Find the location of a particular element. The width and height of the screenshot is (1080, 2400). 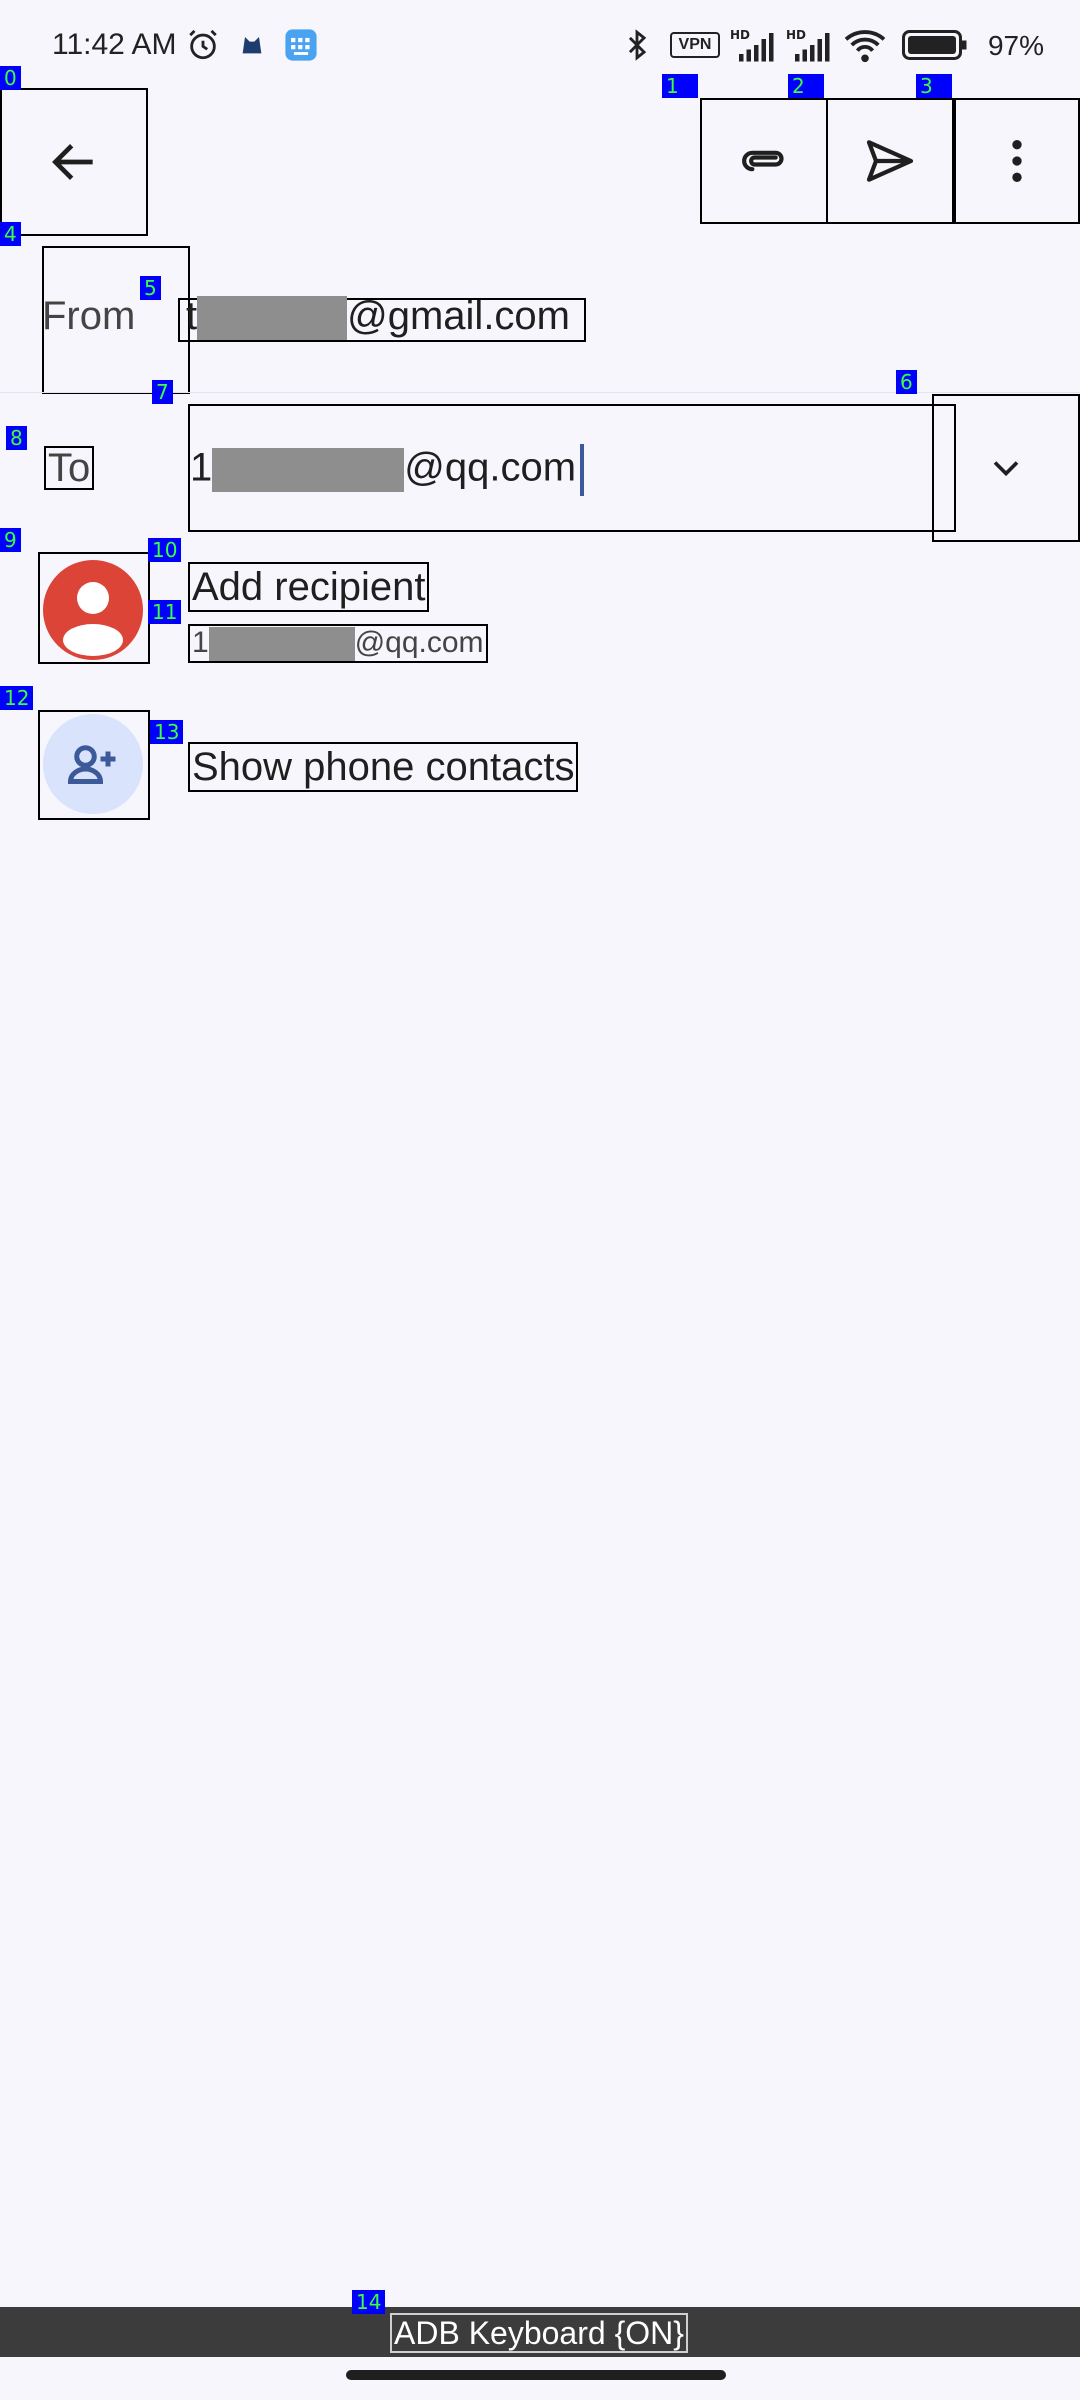

attach-button is located at coordinates (764, 161).